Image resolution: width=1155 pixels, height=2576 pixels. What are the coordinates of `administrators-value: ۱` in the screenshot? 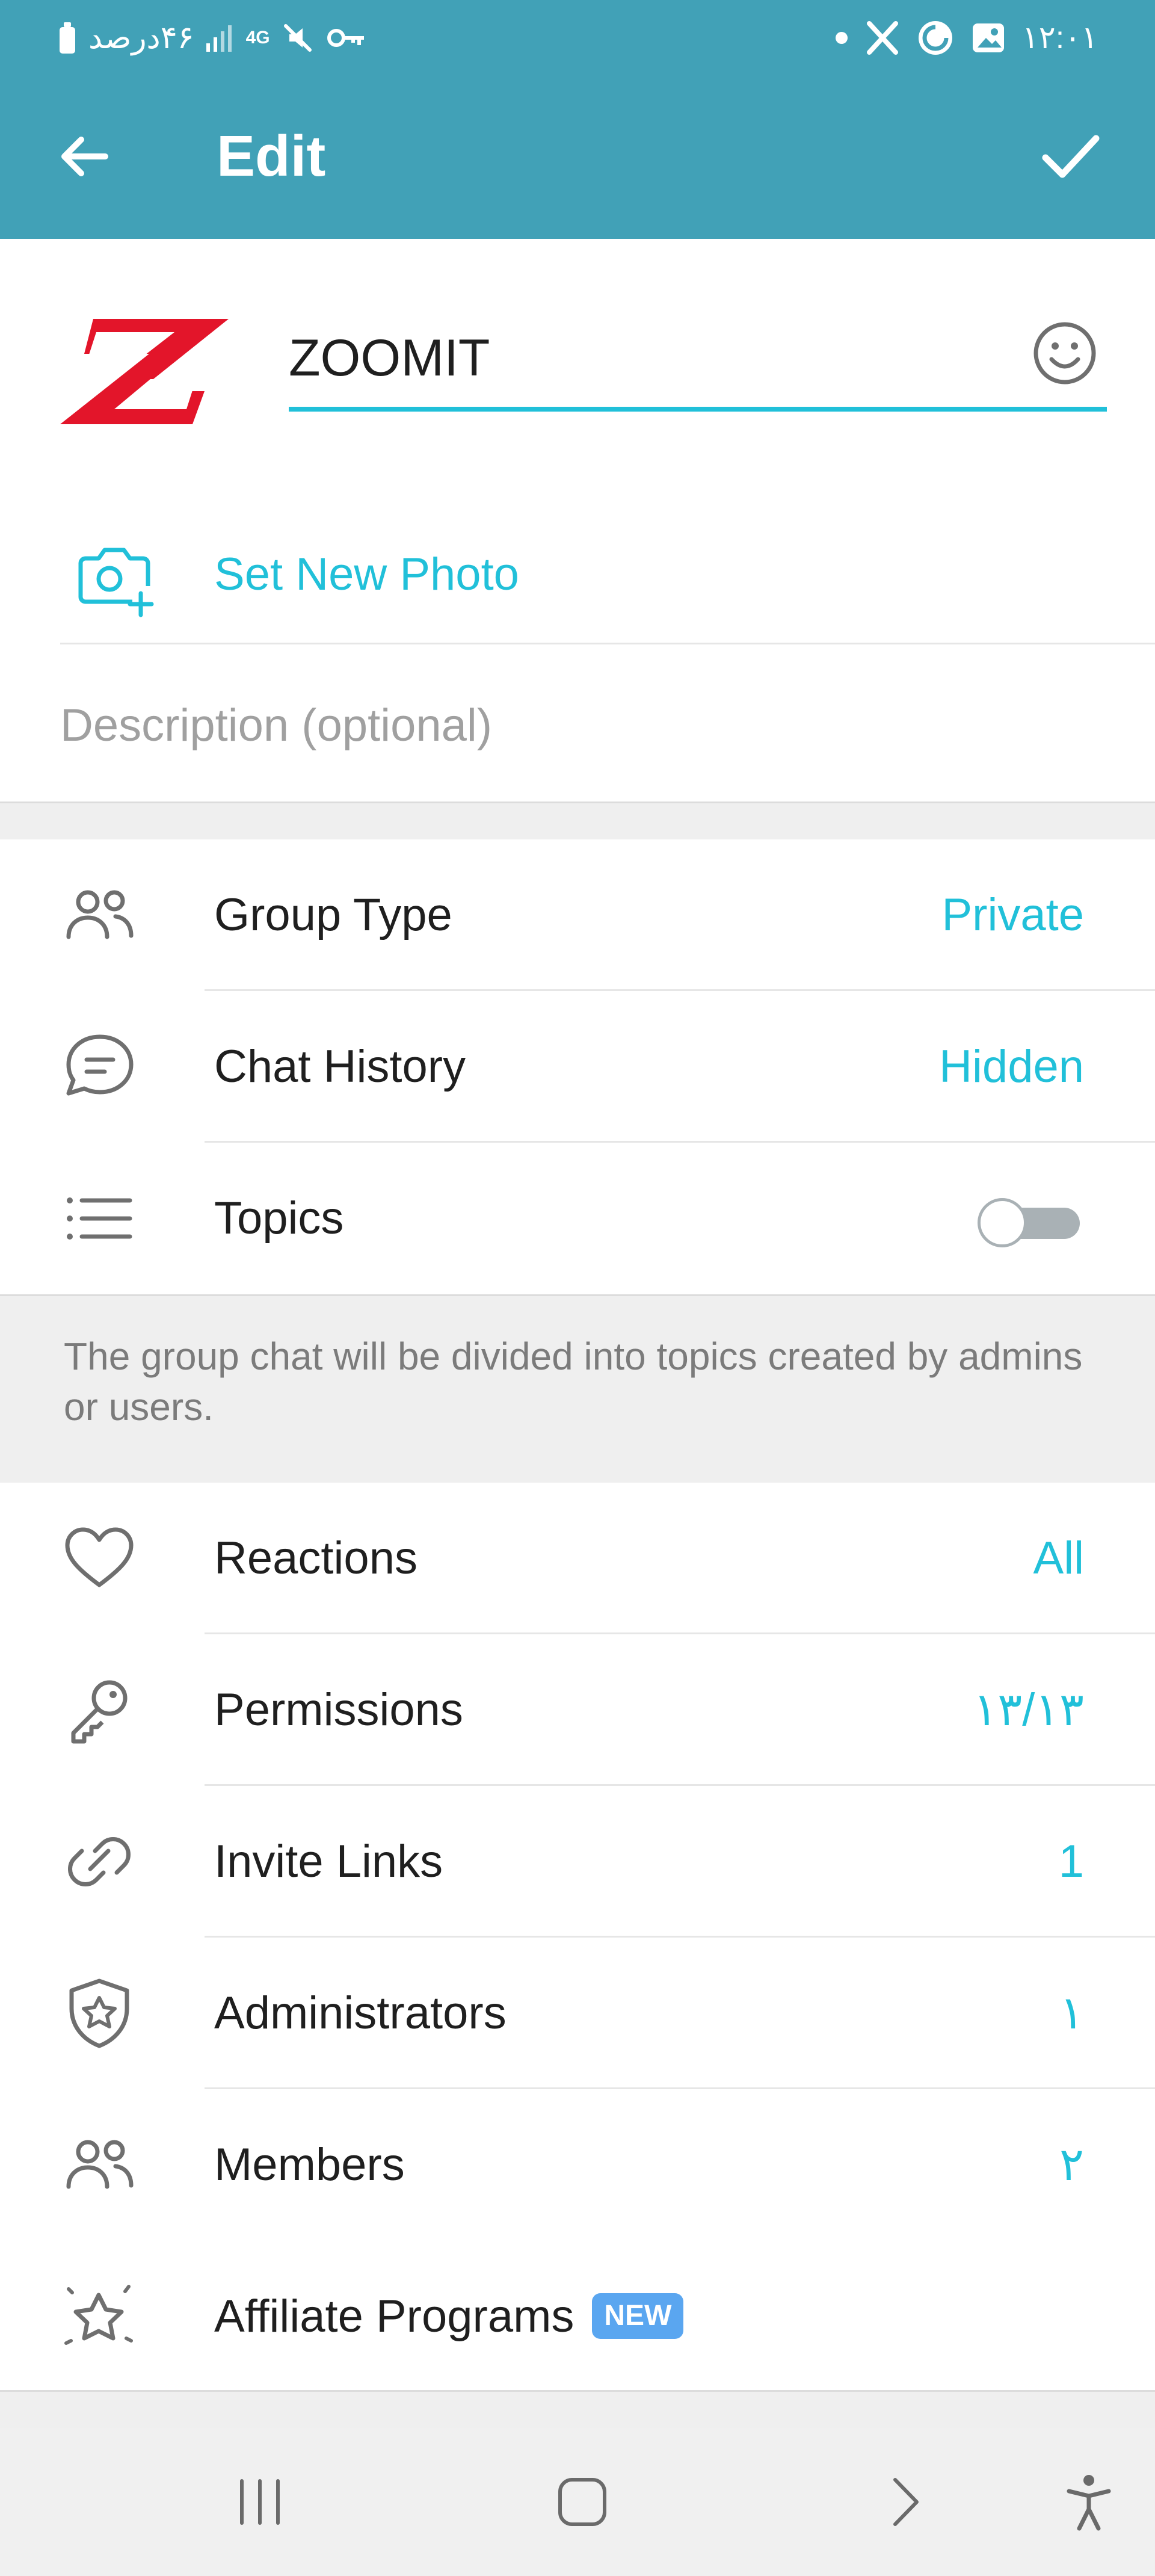 It's located at (1071, 2013).